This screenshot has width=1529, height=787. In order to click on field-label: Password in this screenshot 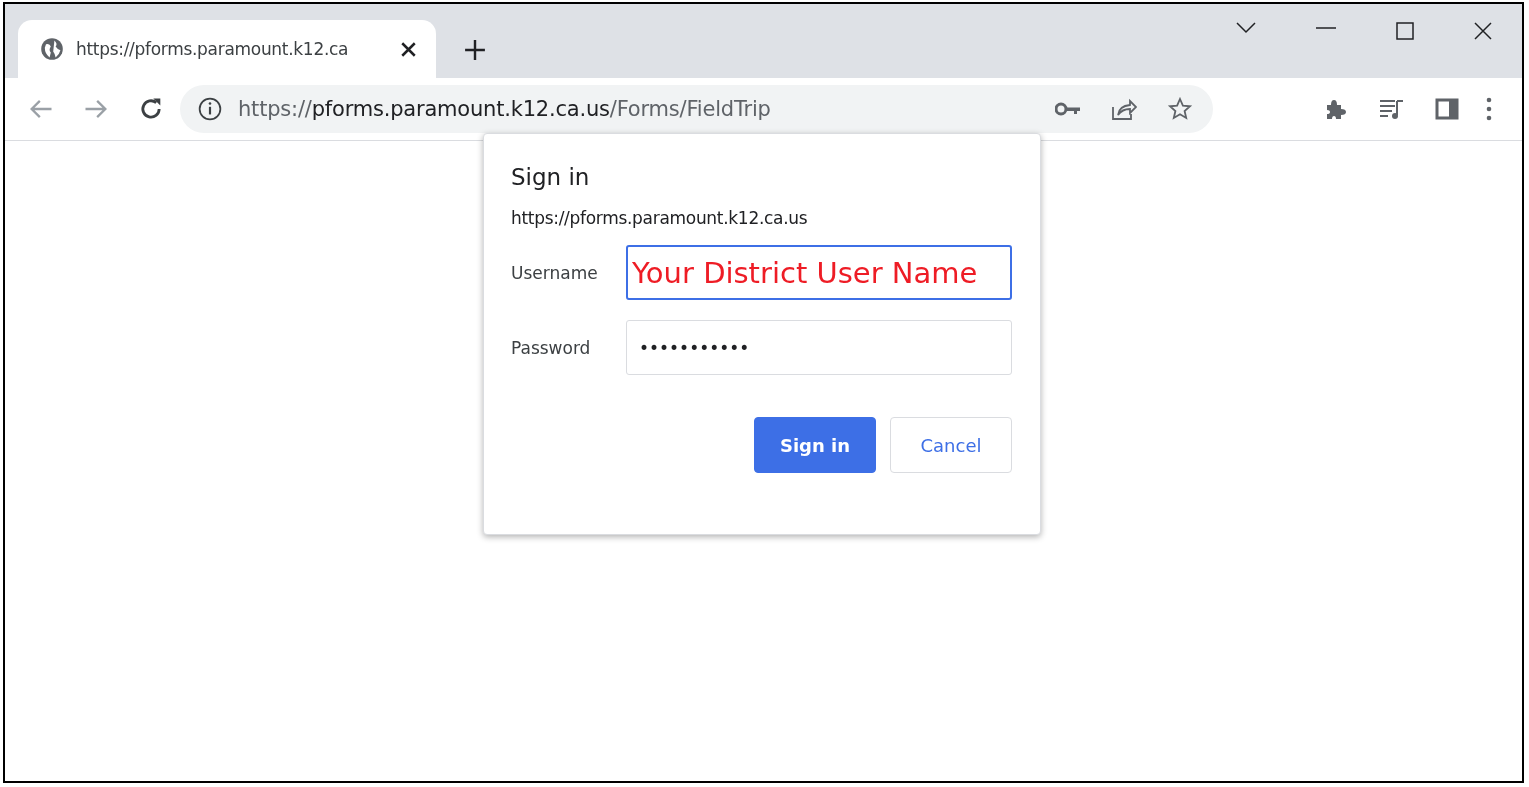, I will do `click(551, 347)`.